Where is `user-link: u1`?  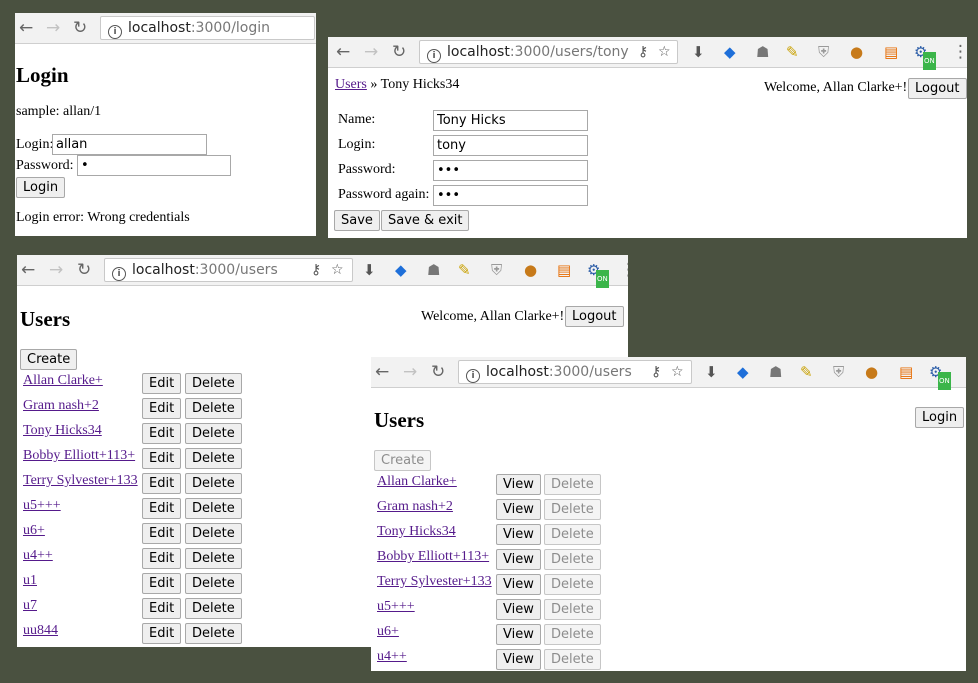
user-link: u1 is located at coordinates (30, 581).